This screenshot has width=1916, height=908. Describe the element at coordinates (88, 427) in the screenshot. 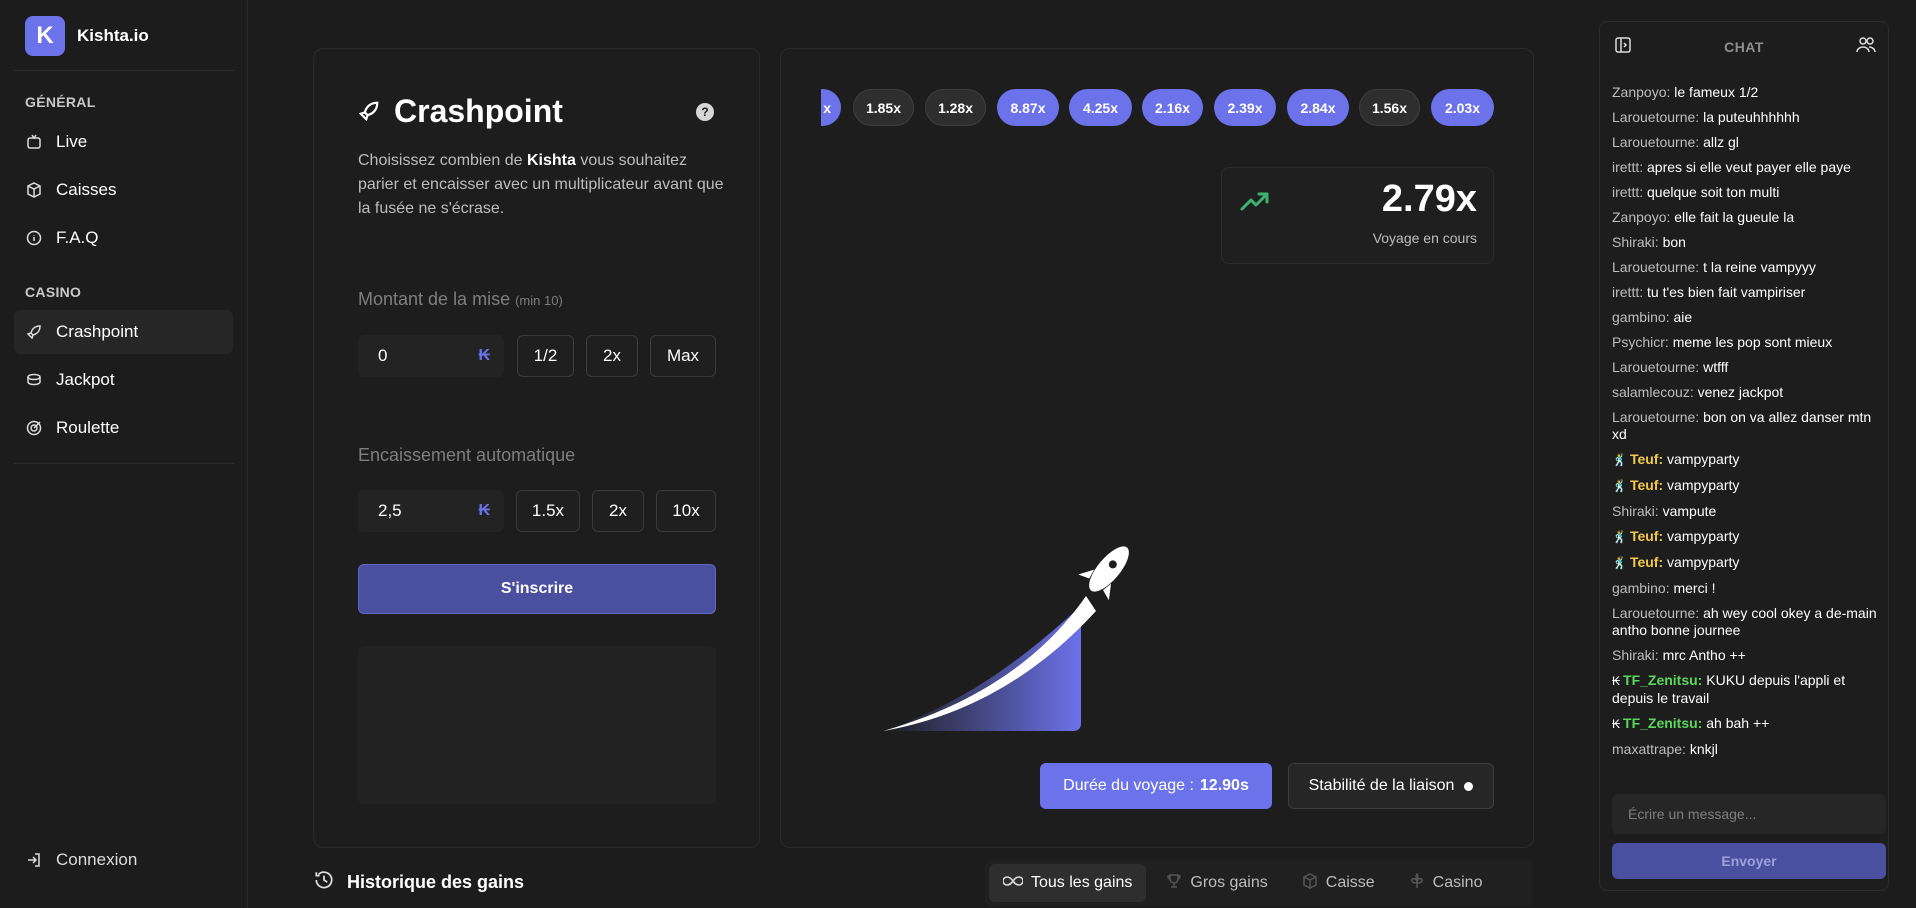

I see `sidebar-item-label: Roulette` at that location.